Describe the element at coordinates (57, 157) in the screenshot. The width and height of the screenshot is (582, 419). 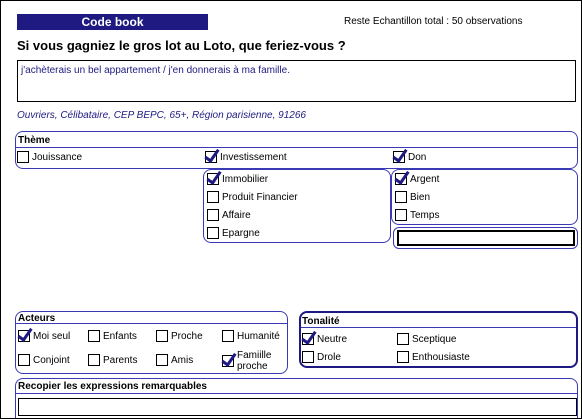
I see `checkbox-label: Jouissance` at that location.